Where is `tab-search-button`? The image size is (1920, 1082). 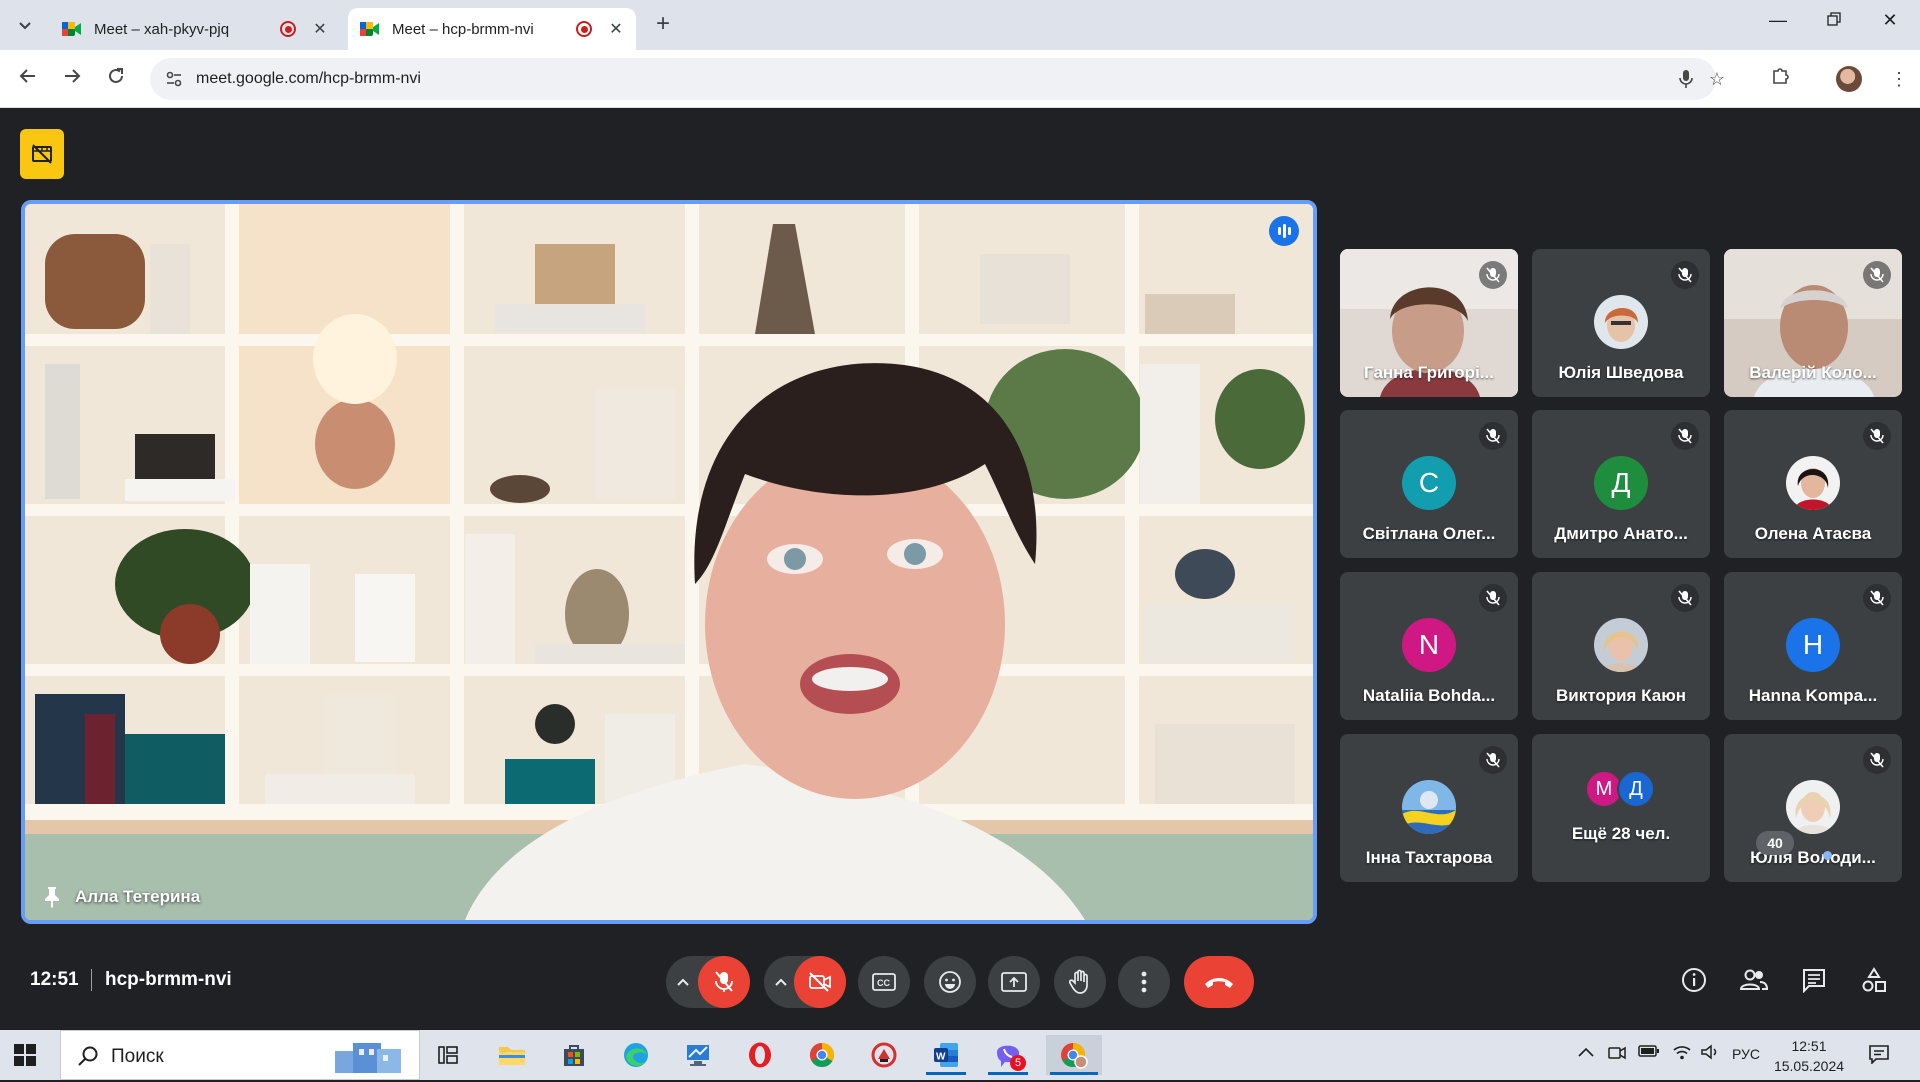
tab-search-button is located at coordinates (25, 25).